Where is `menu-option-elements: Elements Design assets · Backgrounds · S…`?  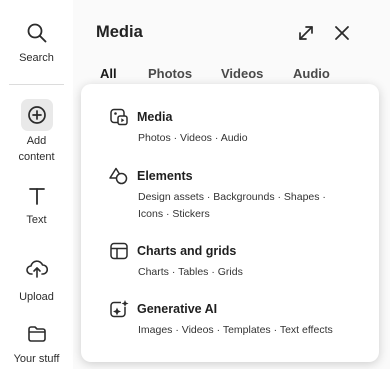
menu-option-elements: Elements Design assets · Backgrounds · S… is located at coordinates (239, 194).